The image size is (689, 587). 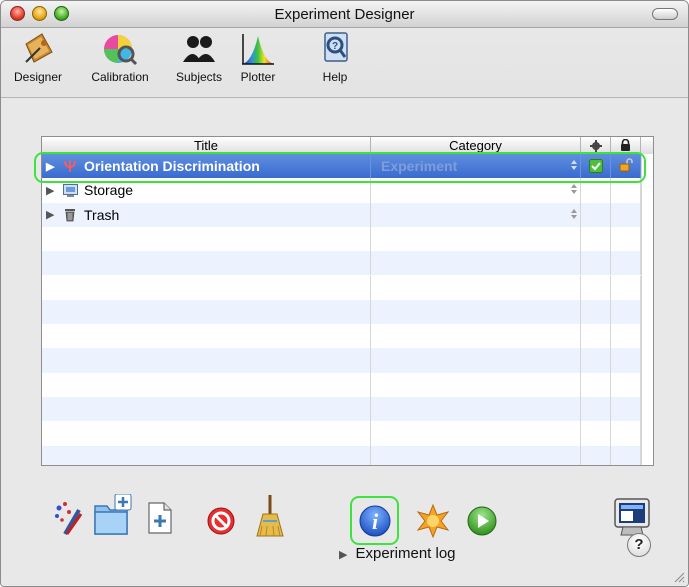 What do you see at coordinates (258, 49) in the screenshot?
I see `plotter-icon` at bounding box center [258, 49].